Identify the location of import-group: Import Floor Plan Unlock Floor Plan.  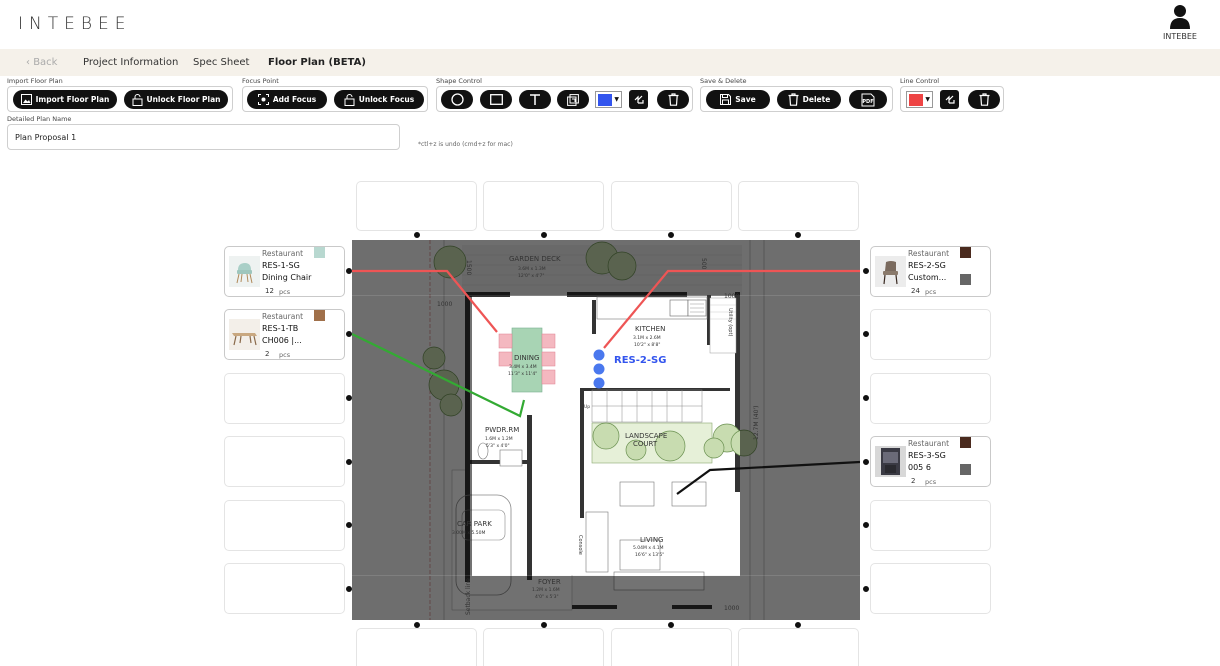
(120, 99).